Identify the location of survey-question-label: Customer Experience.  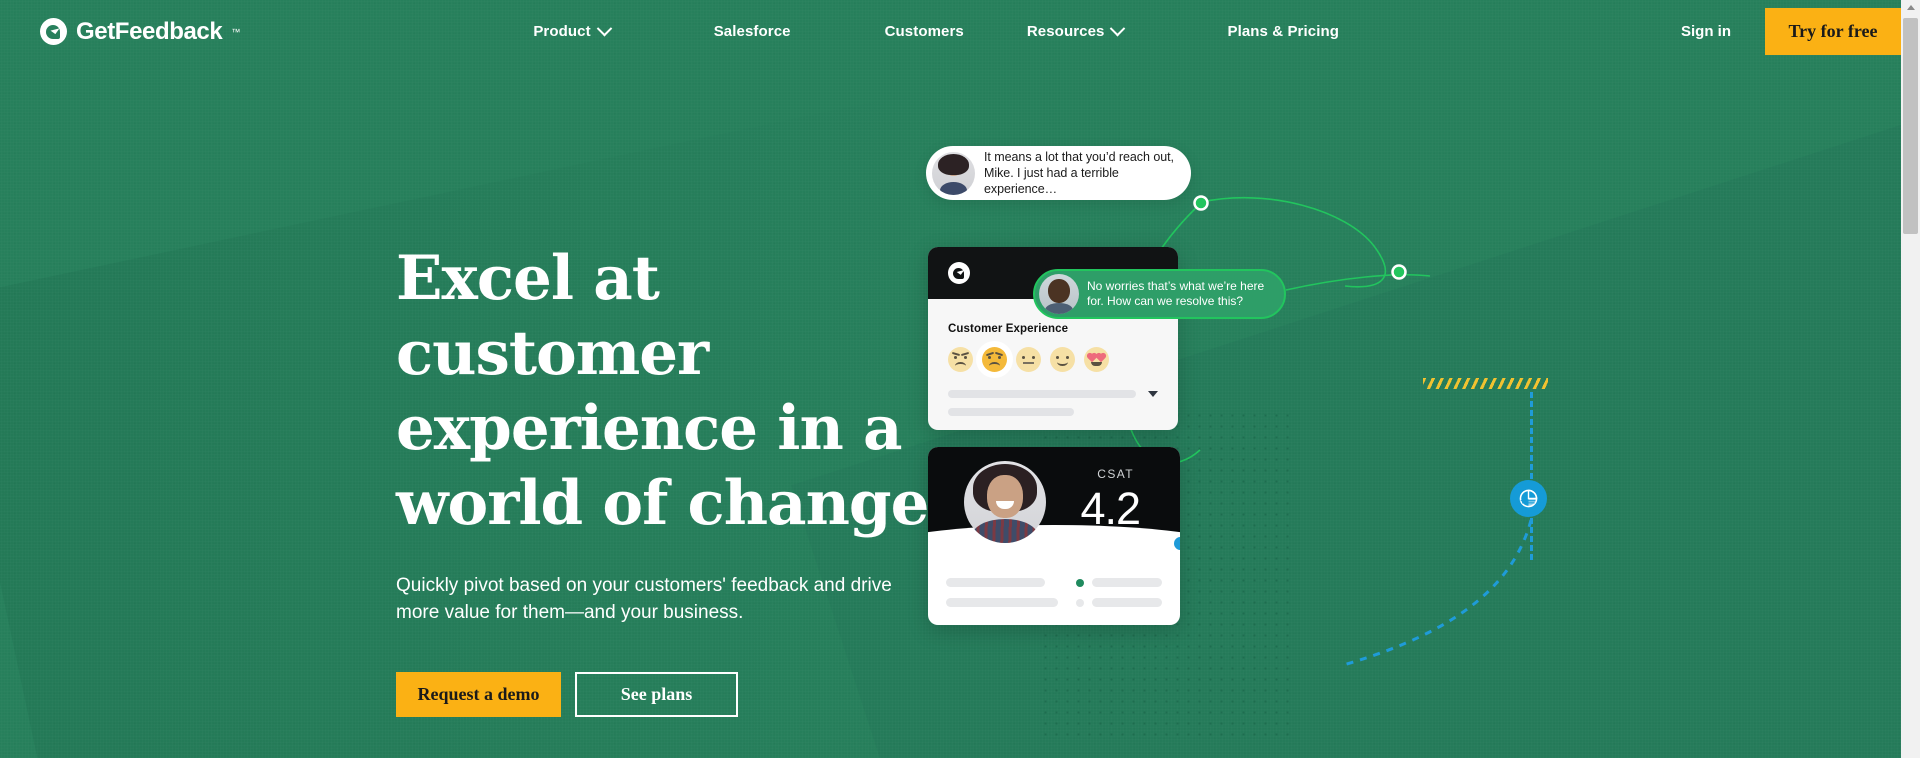
(1008, 329).